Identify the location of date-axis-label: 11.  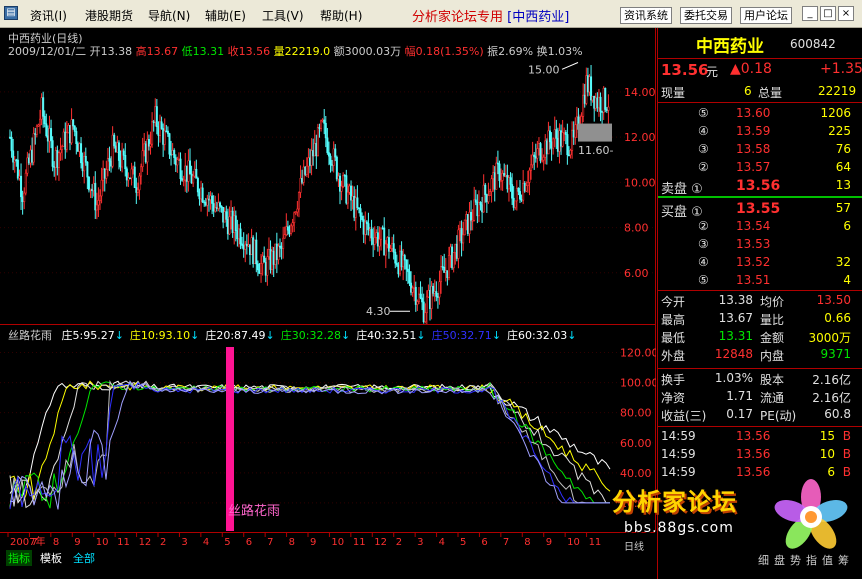
(123, 542).